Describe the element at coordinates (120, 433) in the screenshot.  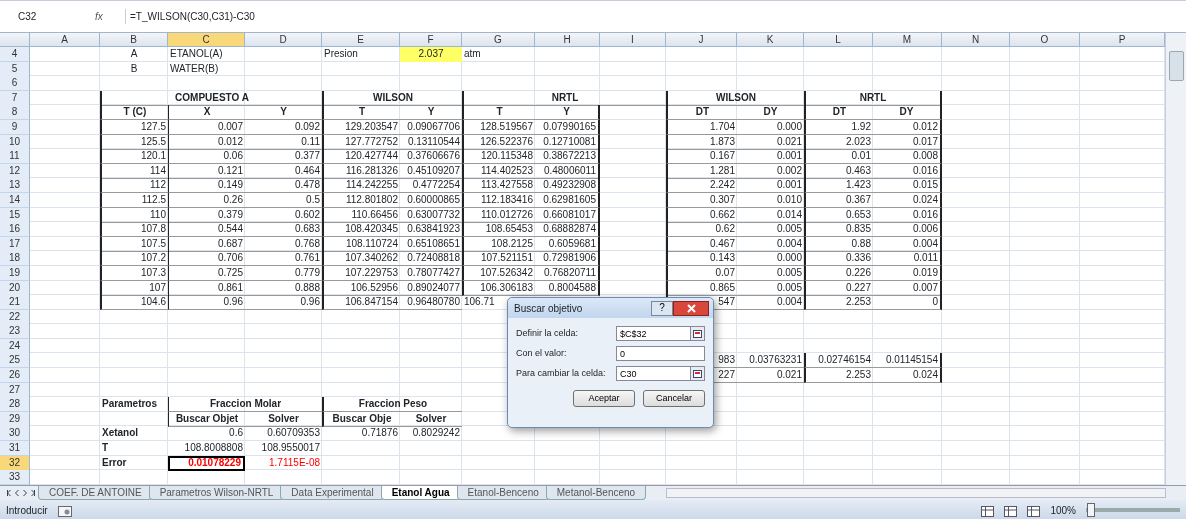
I see `table-cell-text: Xetanol` at that location.